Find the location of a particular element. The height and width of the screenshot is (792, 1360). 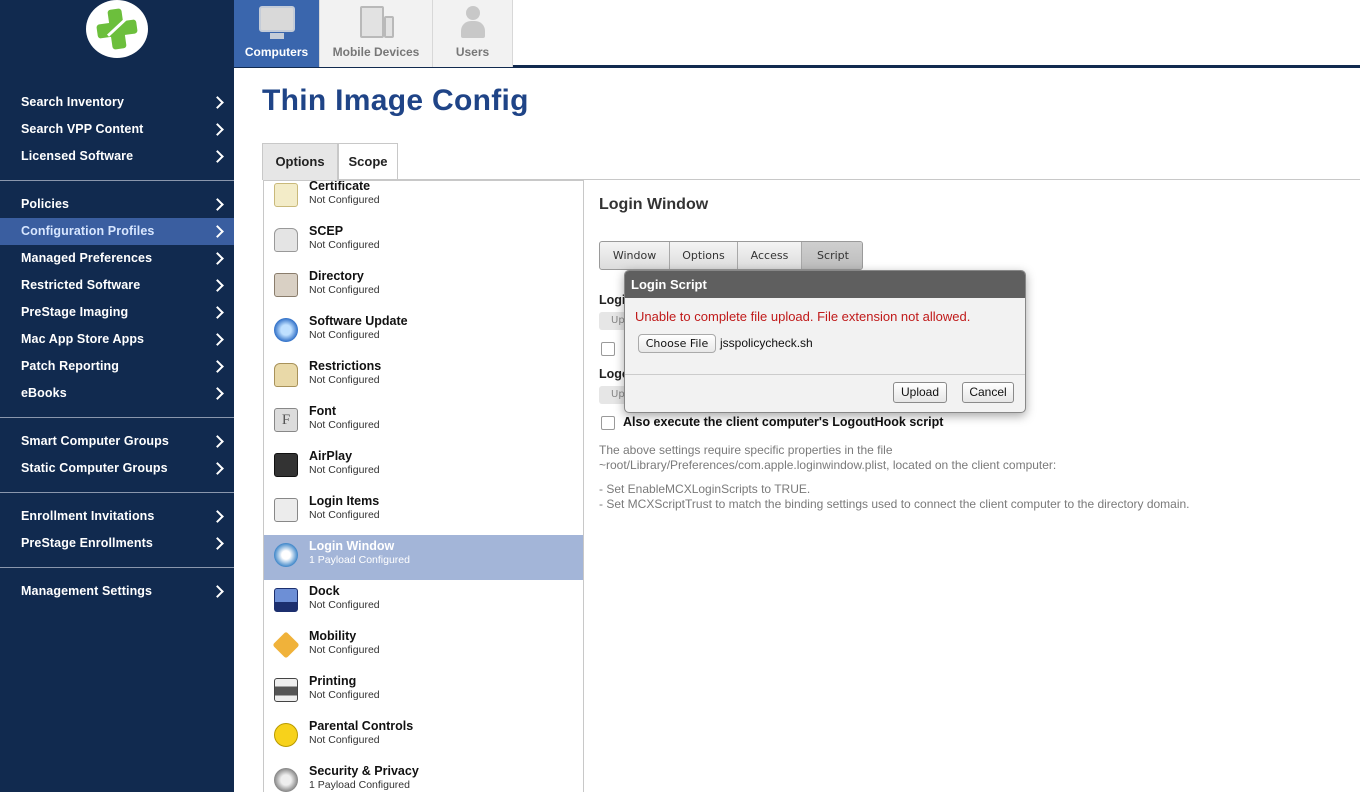

payload-security-privacy: Security & Privacy 1 Payload Configured is located at coordinates (423, 776).